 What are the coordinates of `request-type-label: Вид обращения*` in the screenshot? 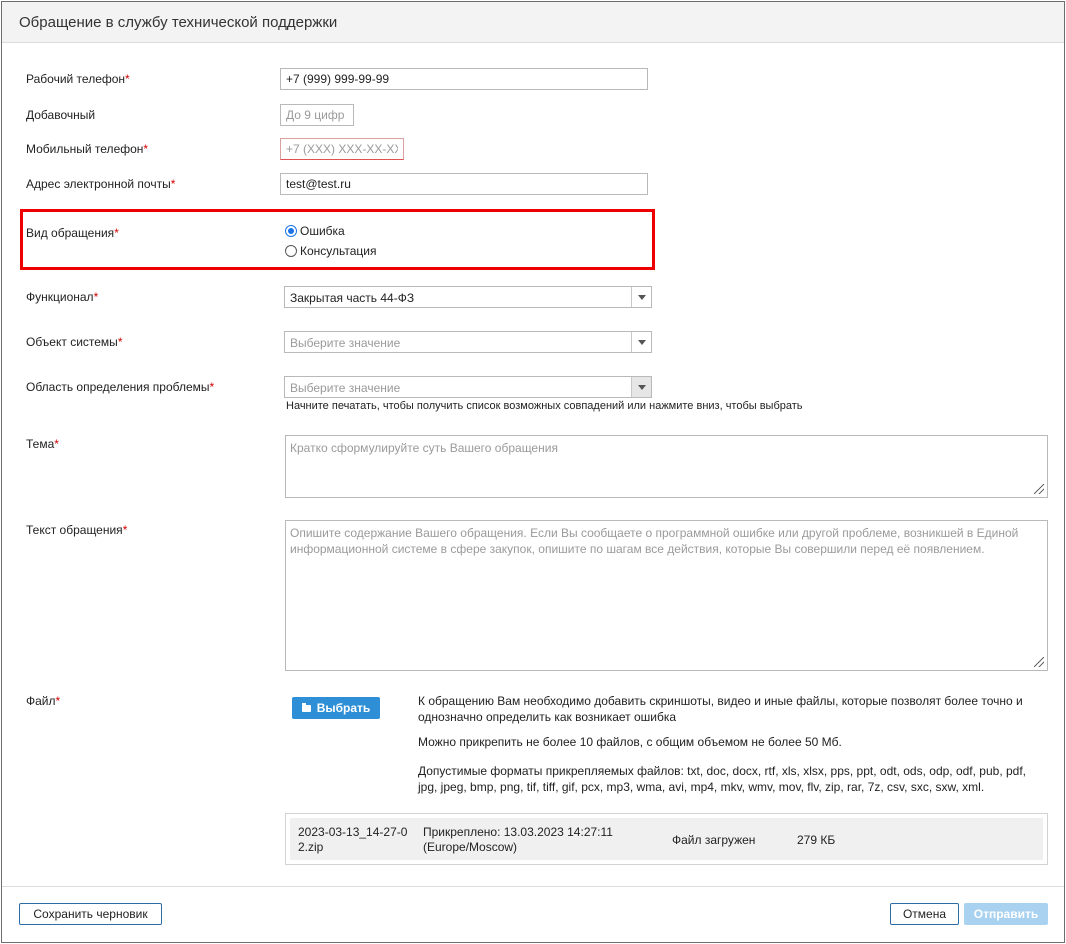 It's located at (72, 233).